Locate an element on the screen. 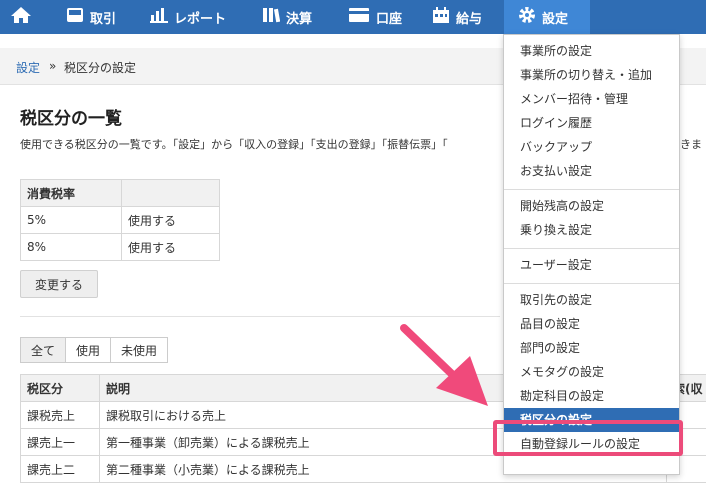 The height and width of the screenshot is (483, 706). nav-settei: 設定 is located at coordinates (547, 17).